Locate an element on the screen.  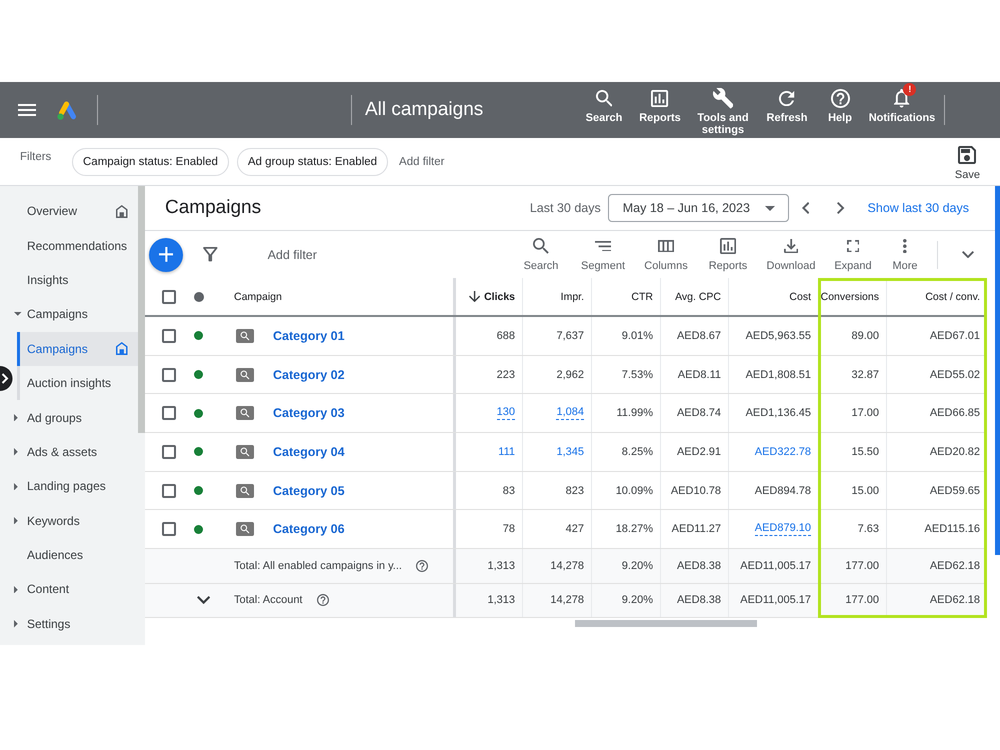
tools-button: Tools and settings is located at coordinates (723, 110).